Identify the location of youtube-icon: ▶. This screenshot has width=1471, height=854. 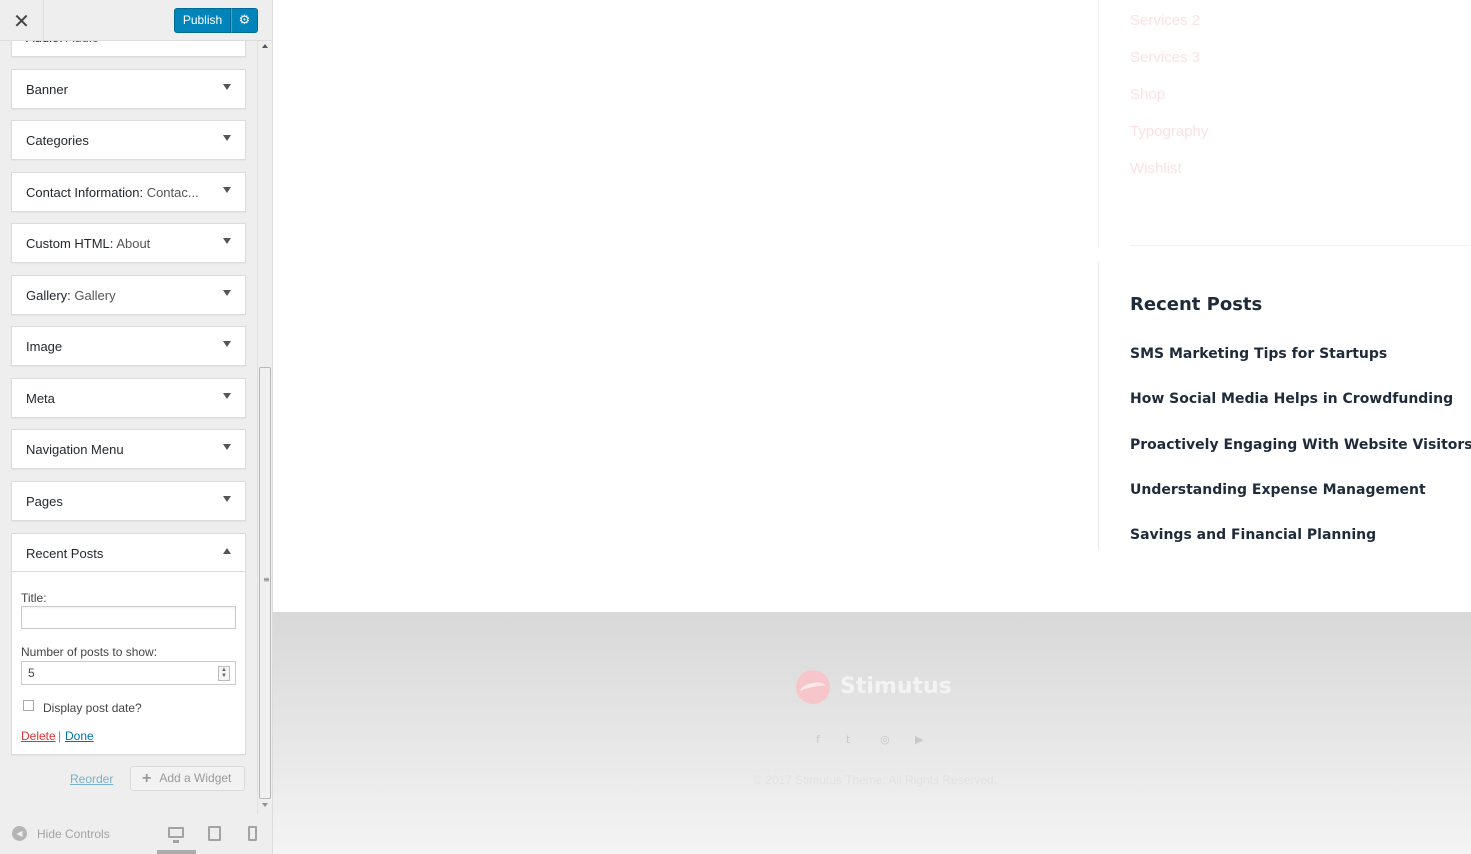
(919, 739).